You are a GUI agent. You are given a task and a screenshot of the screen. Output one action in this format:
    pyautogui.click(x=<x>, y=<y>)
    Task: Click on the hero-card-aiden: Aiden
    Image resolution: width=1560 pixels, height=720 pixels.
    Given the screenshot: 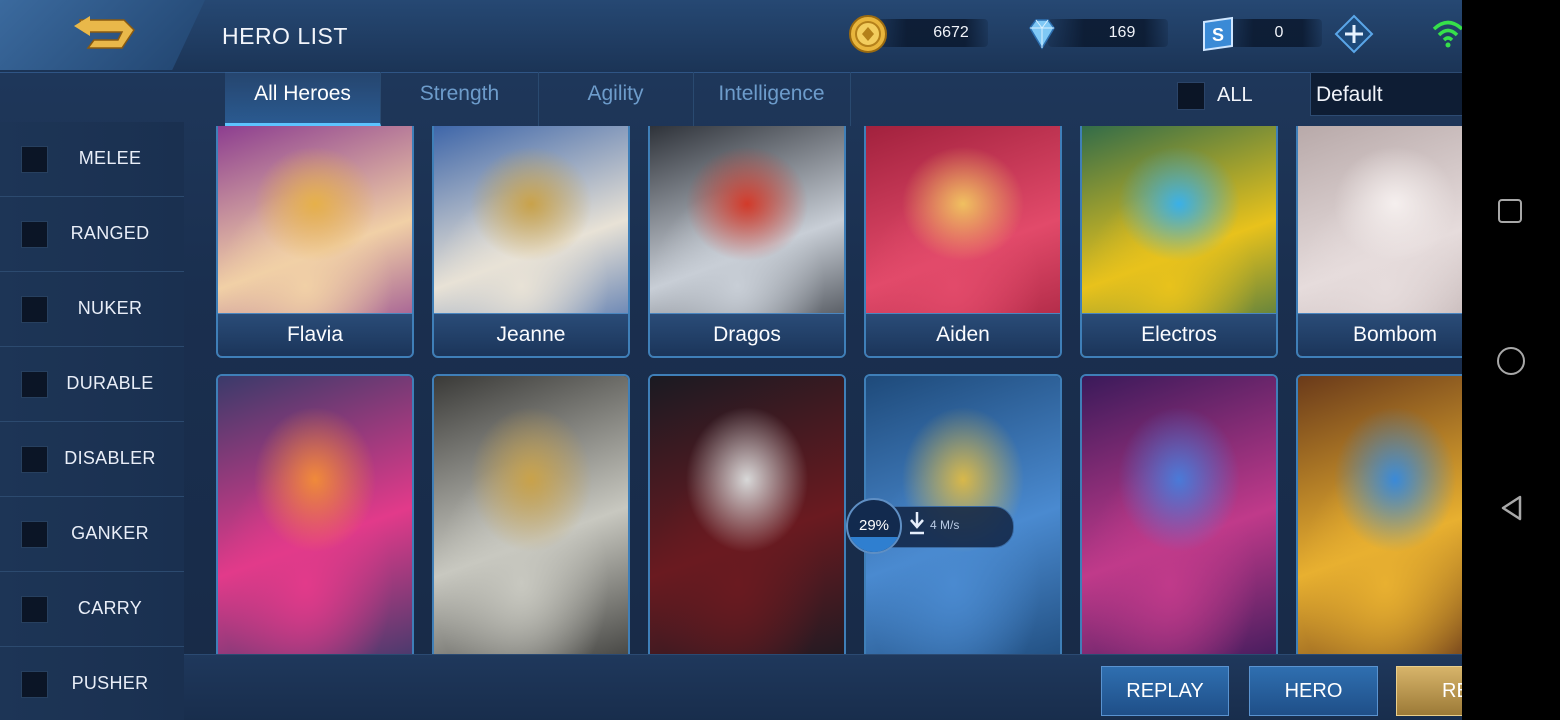 What is the action you would take?
    pyautogui.click(x=963, y=242)
    